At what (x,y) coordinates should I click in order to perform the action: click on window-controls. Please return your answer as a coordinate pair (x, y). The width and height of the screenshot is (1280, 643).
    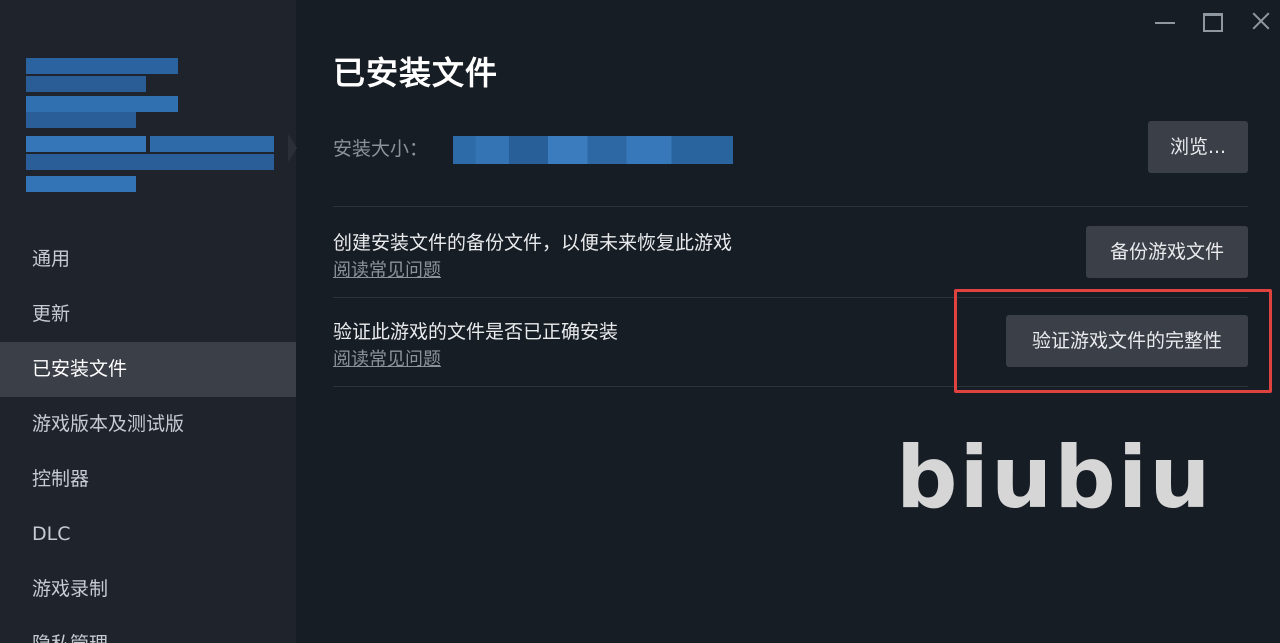
    Looking at the image, I should click on (1213, 21).